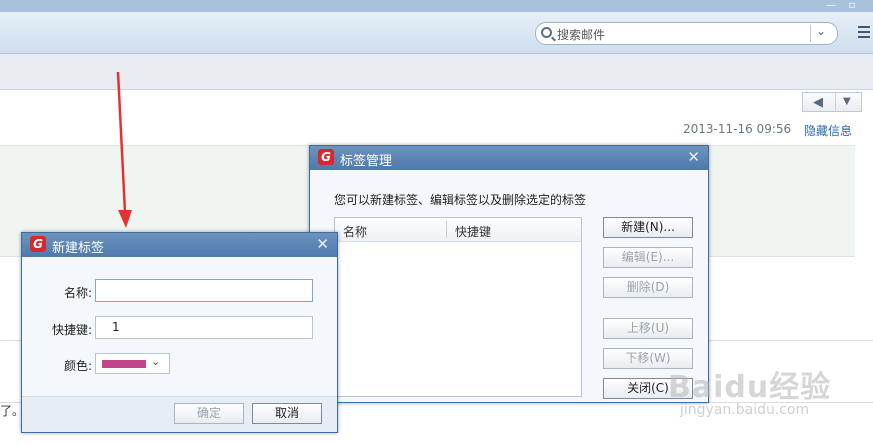  What do you see at coordinates (648, 328) in the screenshot?
I see `move-up-button: 上移(U)` at bounding box center [648, 328].